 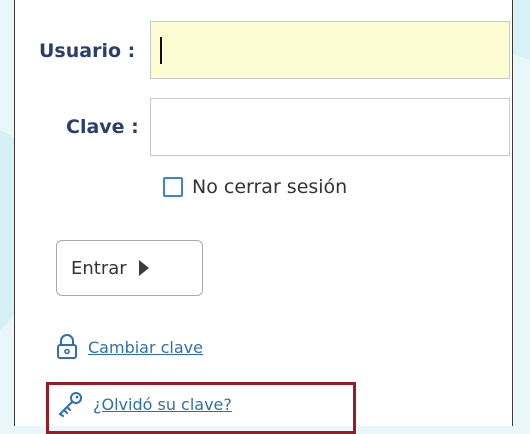 I want to click on password-input, so click(x=330, y=127).